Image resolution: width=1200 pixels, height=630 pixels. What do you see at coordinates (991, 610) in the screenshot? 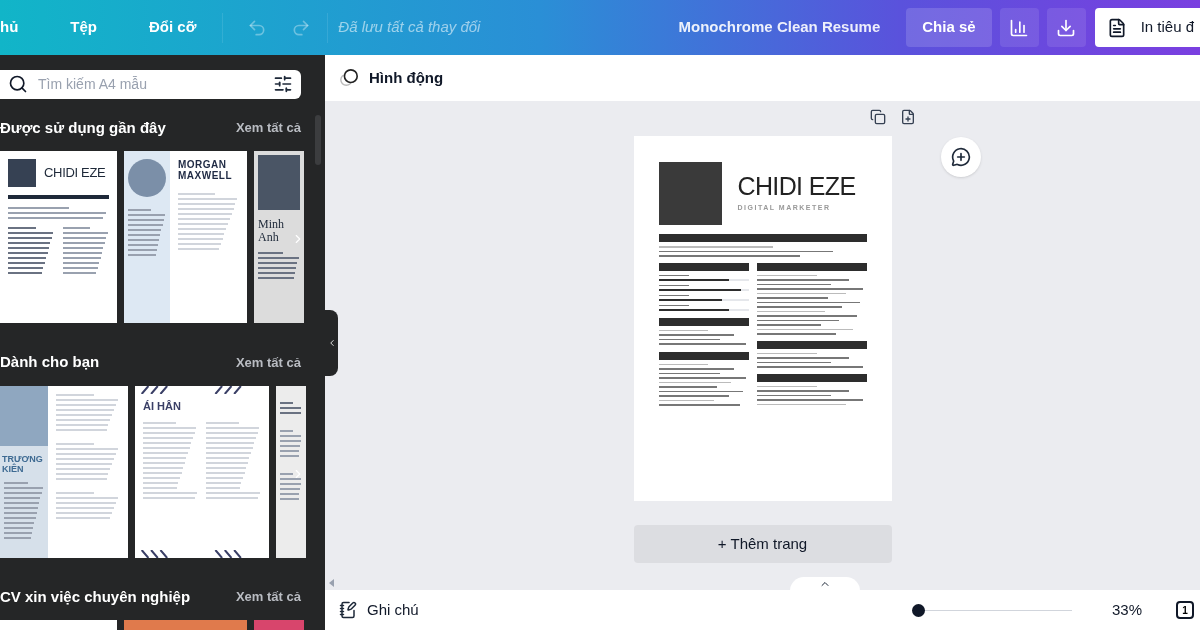
I see `zoom-slider` at bounding box center [991, 610].